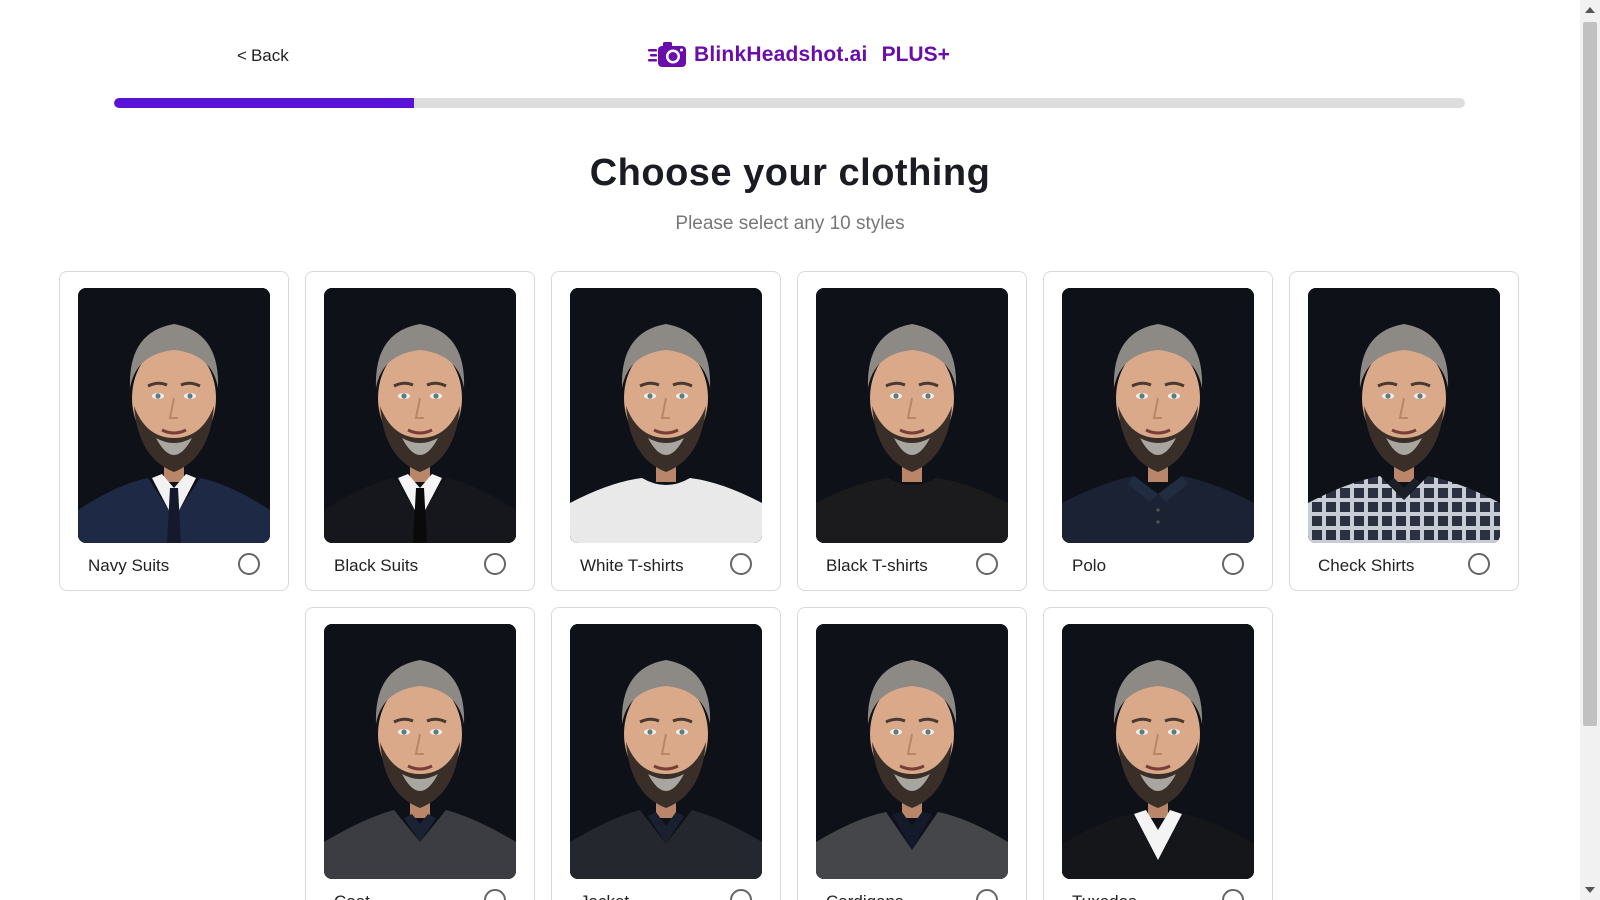 The width and height of the screenshot is (1600, 900). What do you see at coordinates (604, 896) in the screenshot?
I see `style-label: Jacket` at bounding box center [604, 896].